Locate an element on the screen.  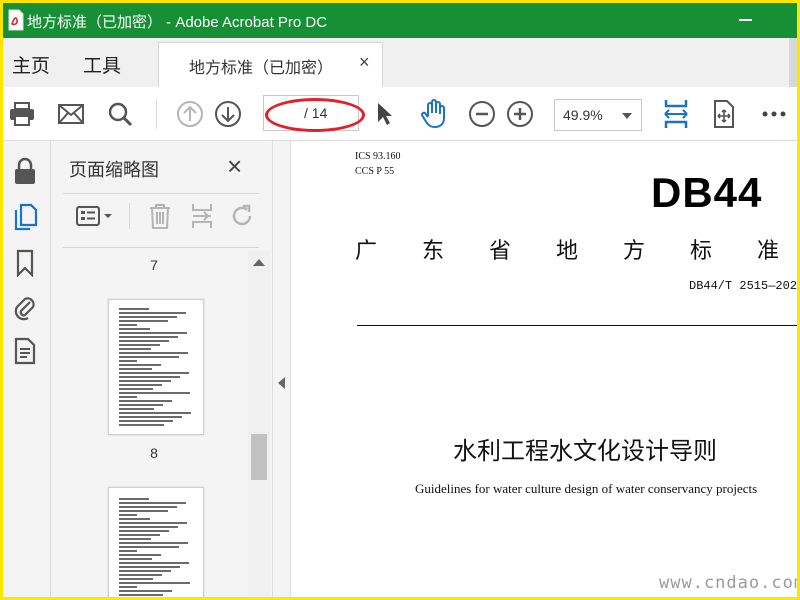
document-tab: 地方标准（已加密） × is located at coordinates (270, 64).